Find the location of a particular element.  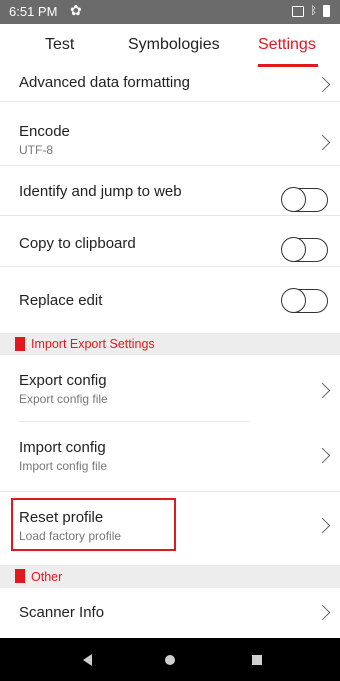

section-header-other: Other is located at coordinates (170, 576).